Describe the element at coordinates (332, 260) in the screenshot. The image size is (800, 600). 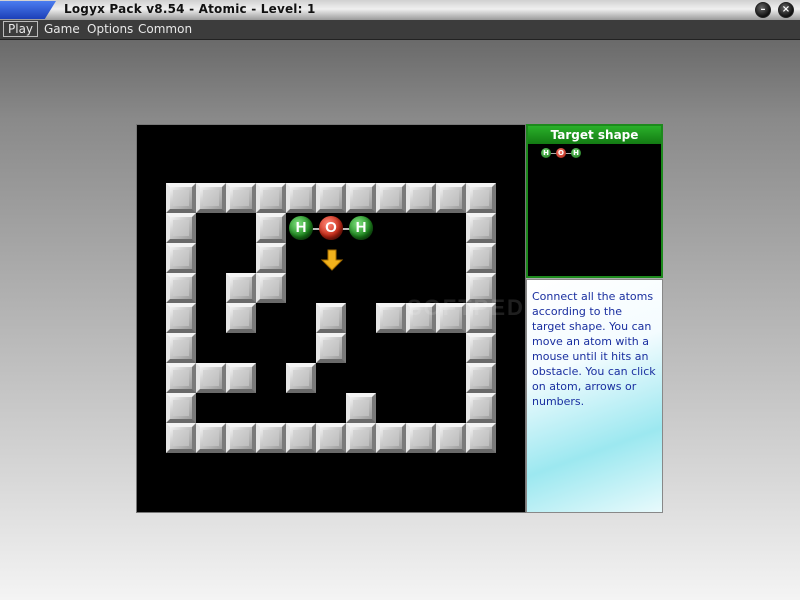
I see `arrow-down-icon` at that location.